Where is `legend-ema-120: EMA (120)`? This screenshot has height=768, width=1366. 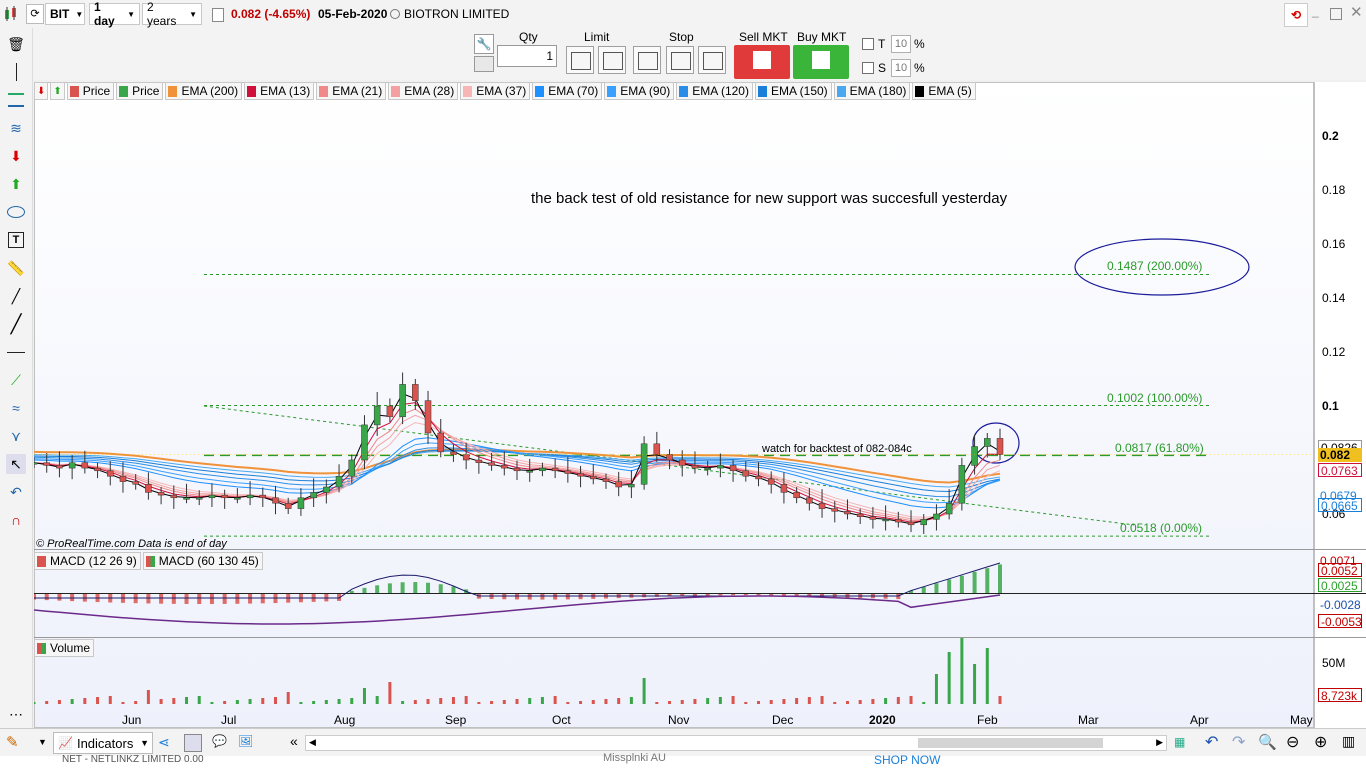
legend-ema-120: EMA (120) is located at coordinates (714, 91).